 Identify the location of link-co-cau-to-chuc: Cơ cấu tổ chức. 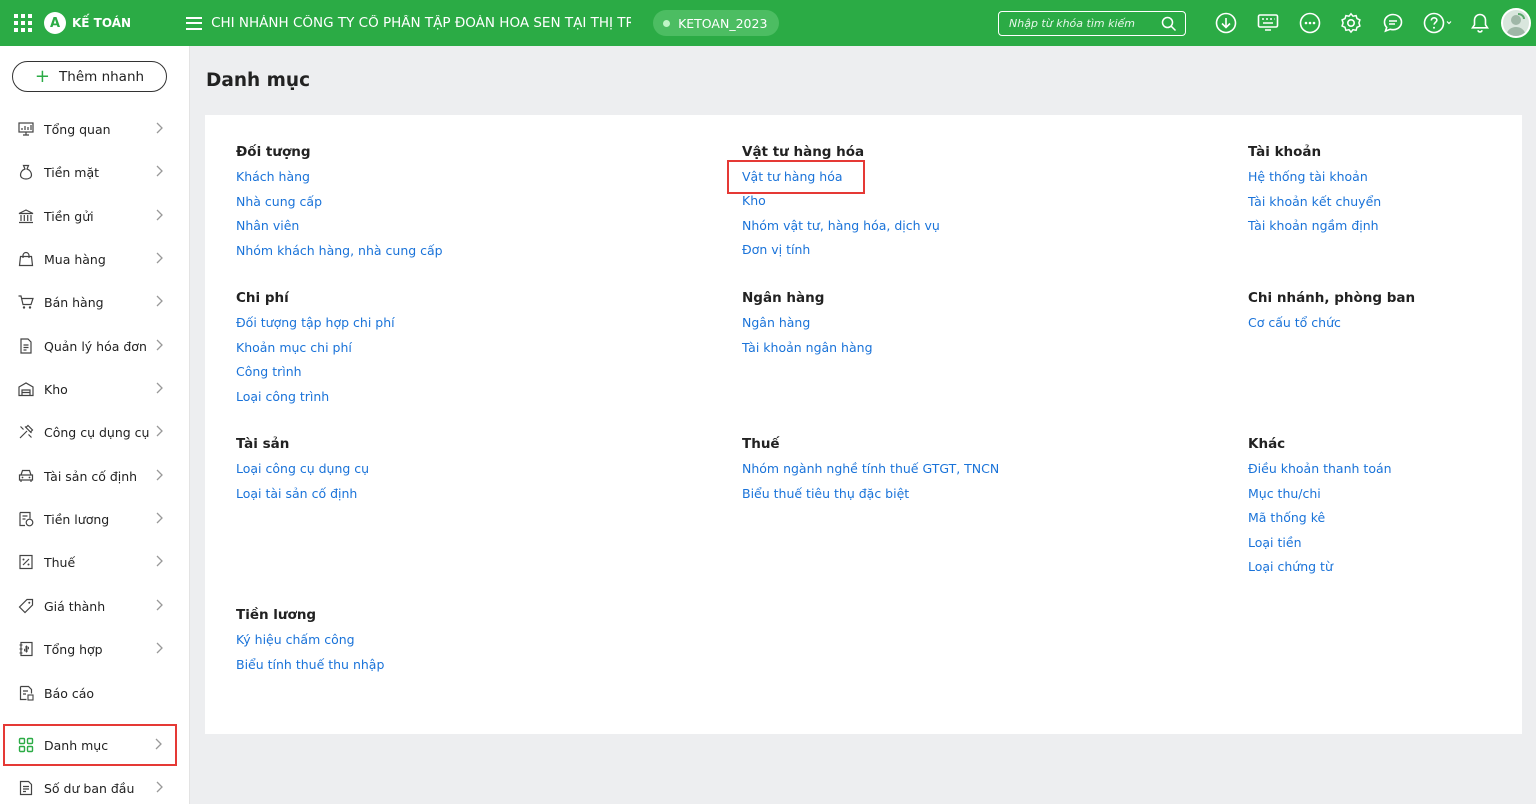
(1331, 323).